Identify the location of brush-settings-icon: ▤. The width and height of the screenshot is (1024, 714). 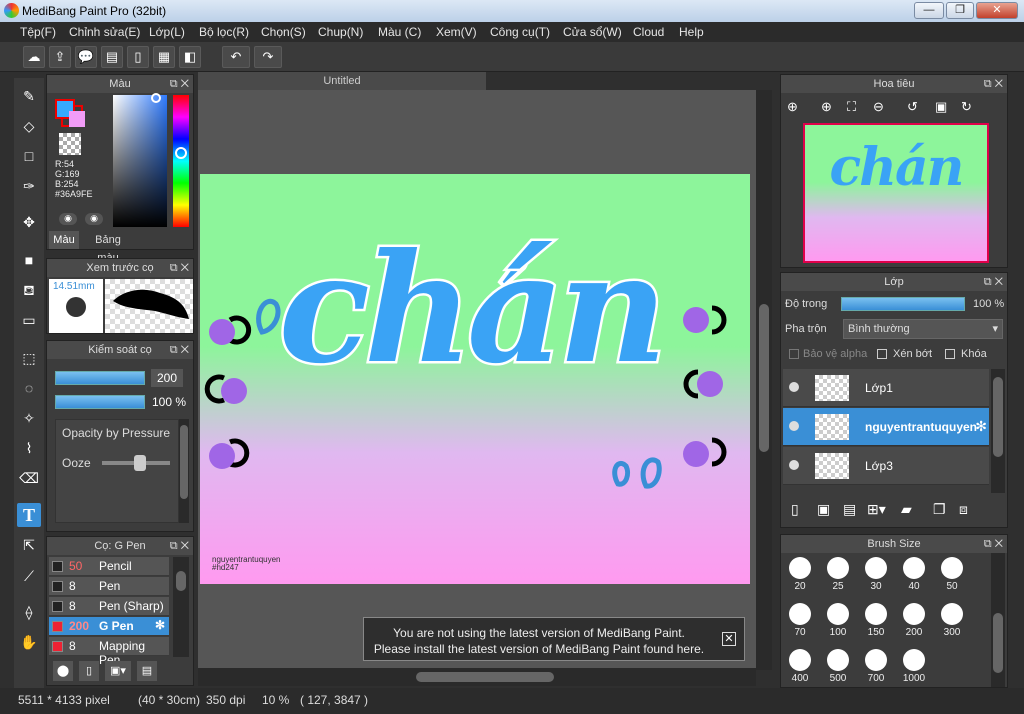
(147, 671).